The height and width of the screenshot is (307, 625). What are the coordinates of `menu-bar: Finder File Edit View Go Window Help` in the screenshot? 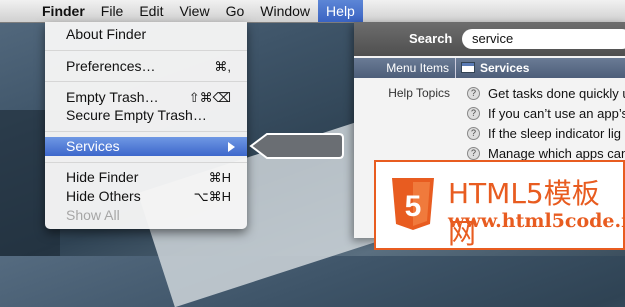 It's located at (312, 11).